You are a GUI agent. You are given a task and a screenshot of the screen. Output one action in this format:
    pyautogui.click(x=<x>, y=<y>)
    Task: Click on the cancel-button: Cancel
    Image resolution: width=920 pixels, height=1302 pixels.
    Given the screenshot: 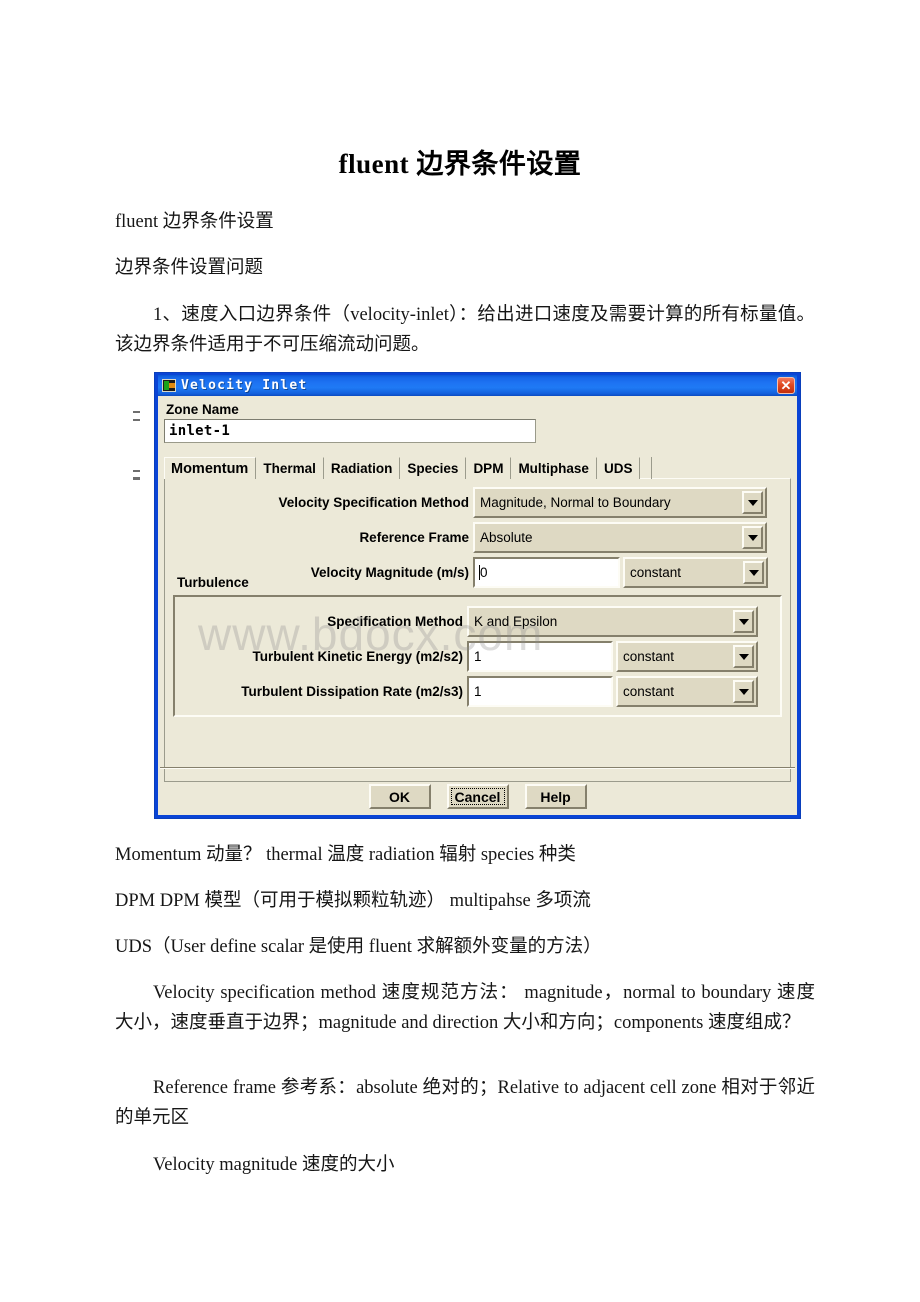 What is the action you would take?
    pyautogui.click(x=477, y=796)
    